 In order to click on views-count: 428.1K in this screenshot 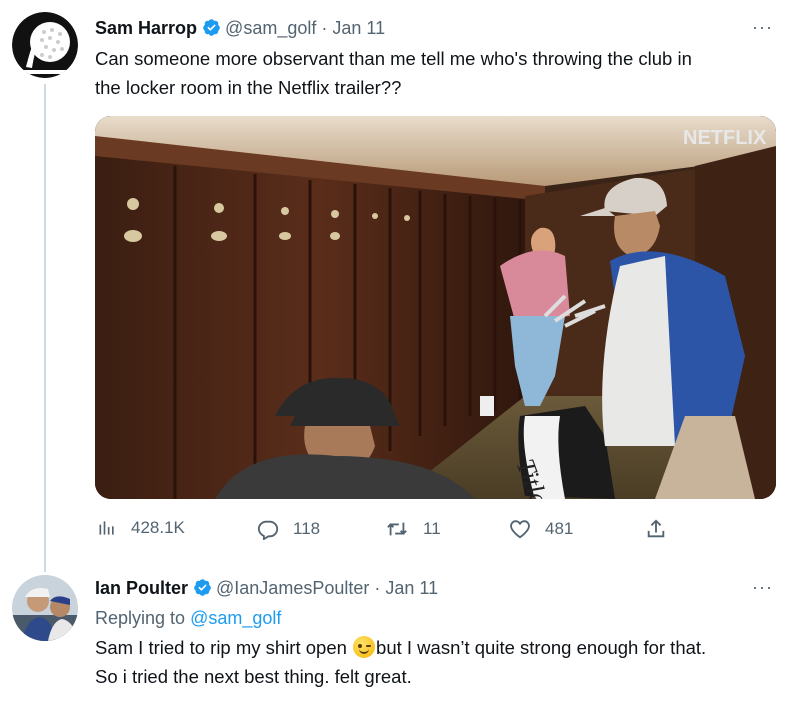, I will do `click(158, 527)`.